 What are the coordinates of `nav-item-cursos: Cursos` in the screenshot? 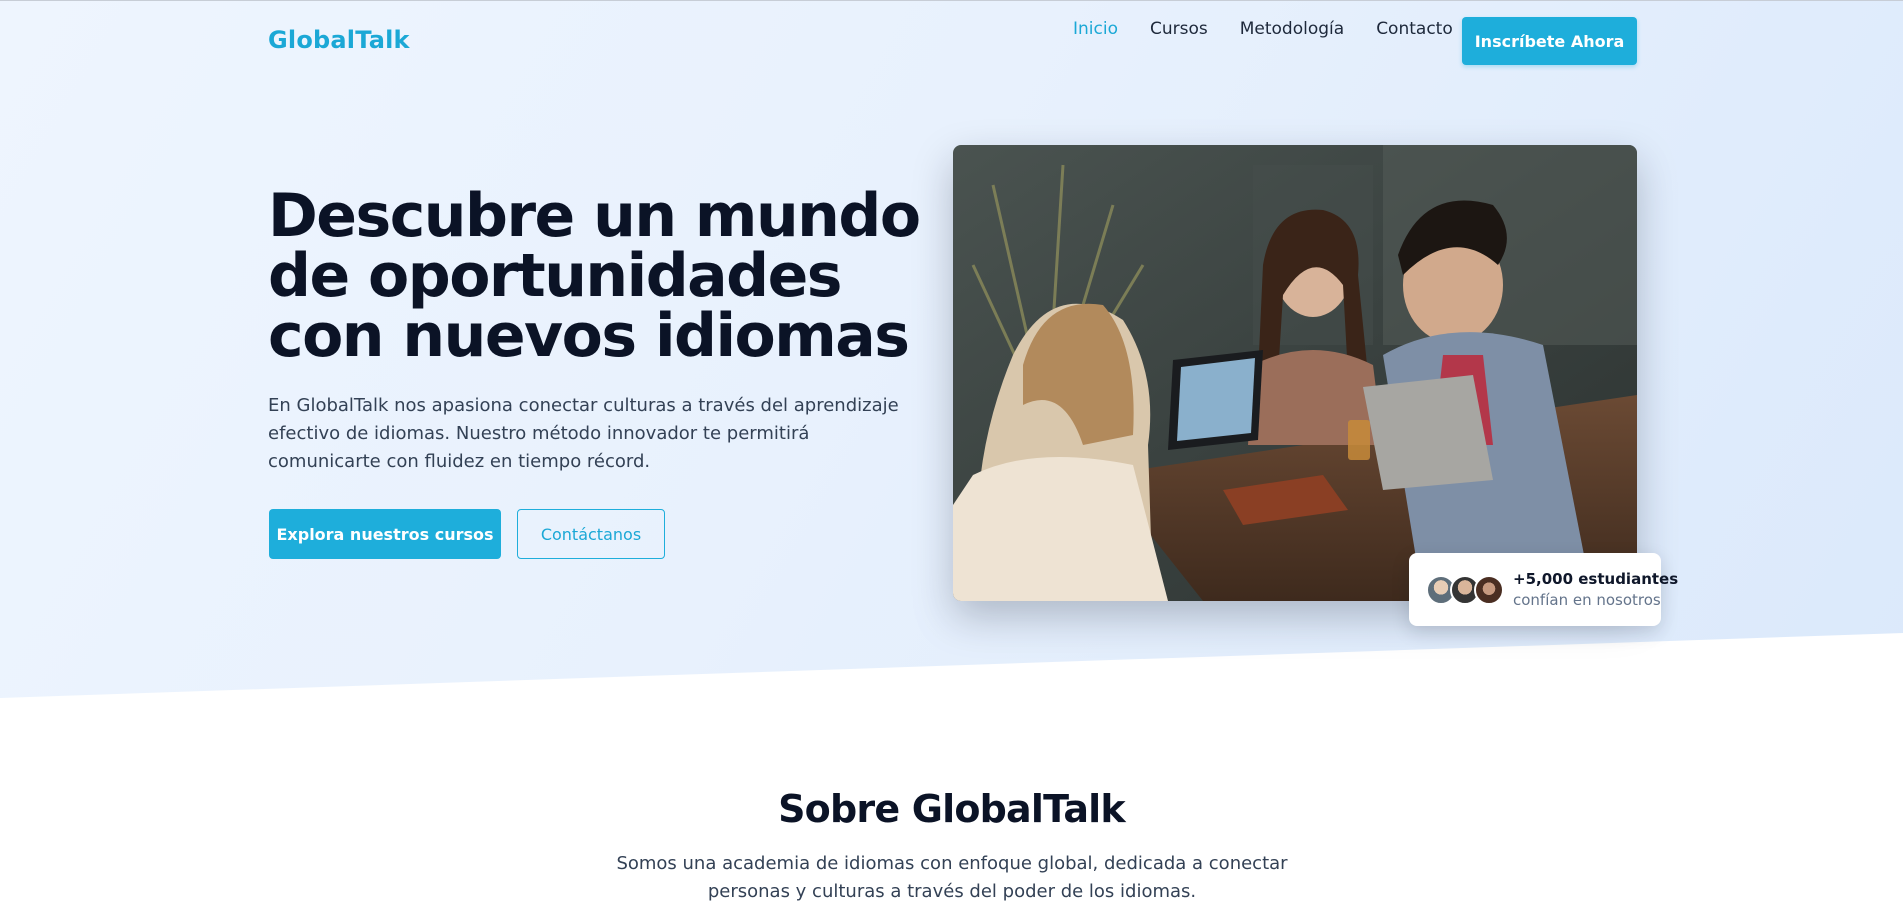 It's located at (1179, 29).